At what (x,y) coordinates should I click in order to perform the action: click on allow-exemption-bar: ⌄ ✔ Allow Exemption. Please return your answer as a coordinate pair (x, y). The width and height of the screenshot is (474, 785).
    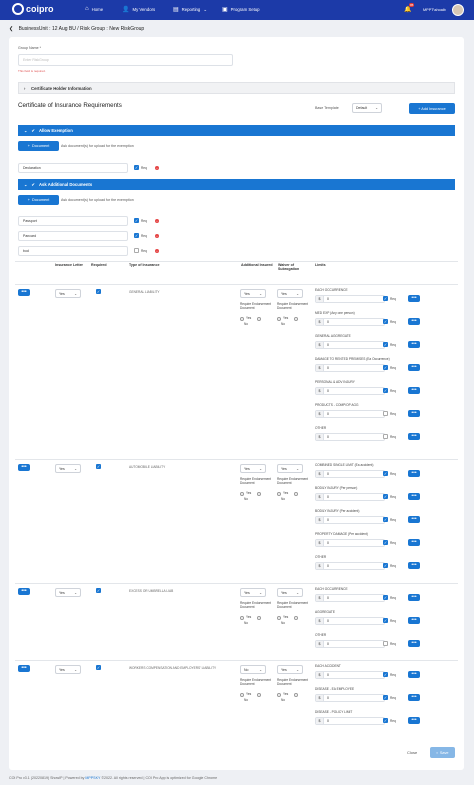
    Looking at the image, I should click on (236, 130).